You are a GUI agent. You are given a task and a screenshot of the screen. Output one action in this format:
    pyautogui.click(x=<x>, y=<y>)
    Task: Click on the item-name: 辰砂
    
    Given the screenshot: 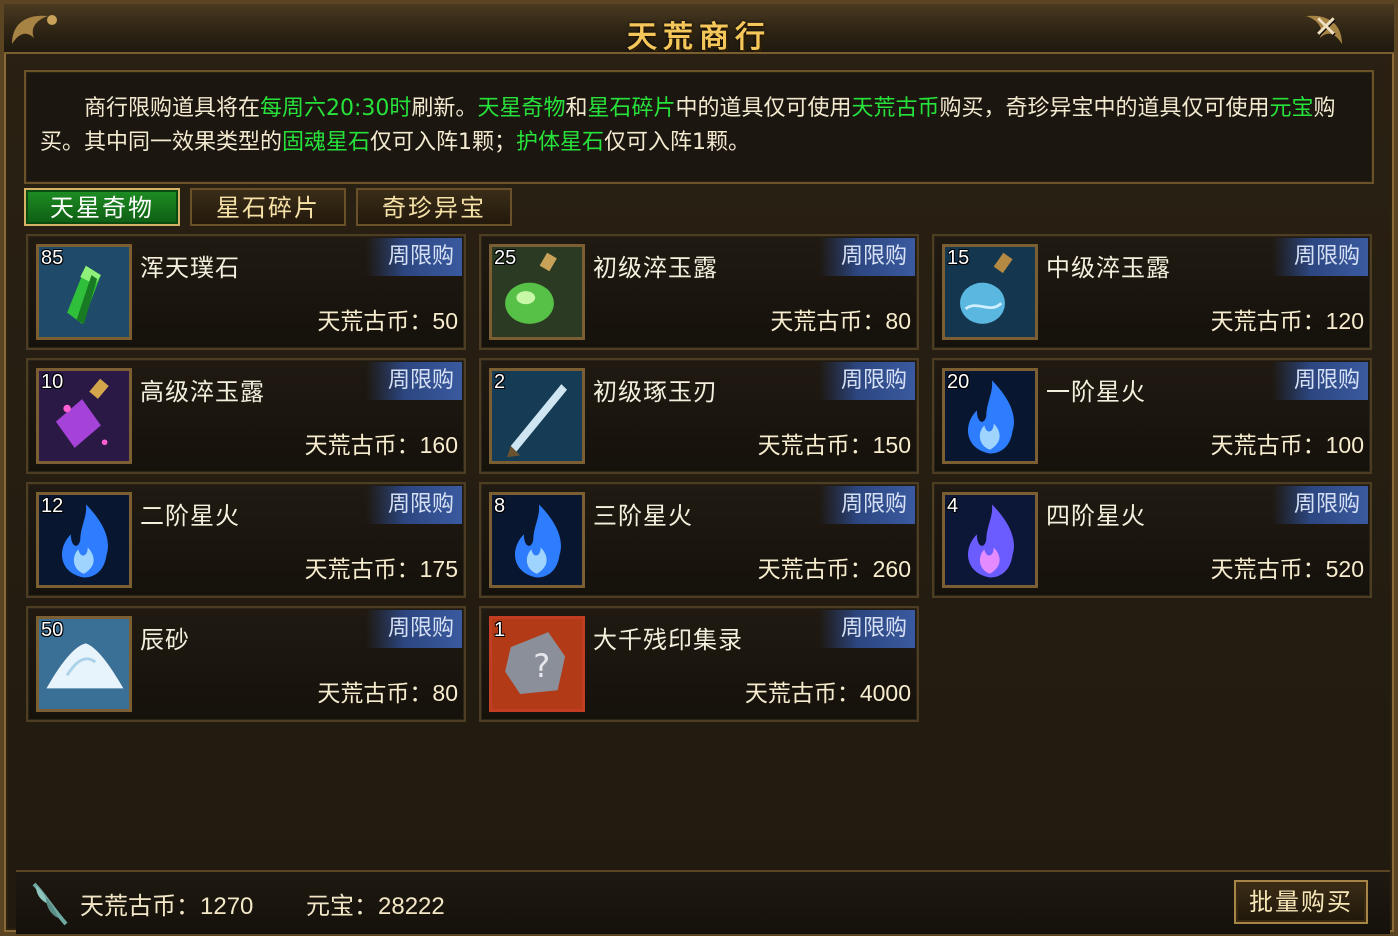 What is the action you would take?
    pyautogui.click(x=165, y=640)
    